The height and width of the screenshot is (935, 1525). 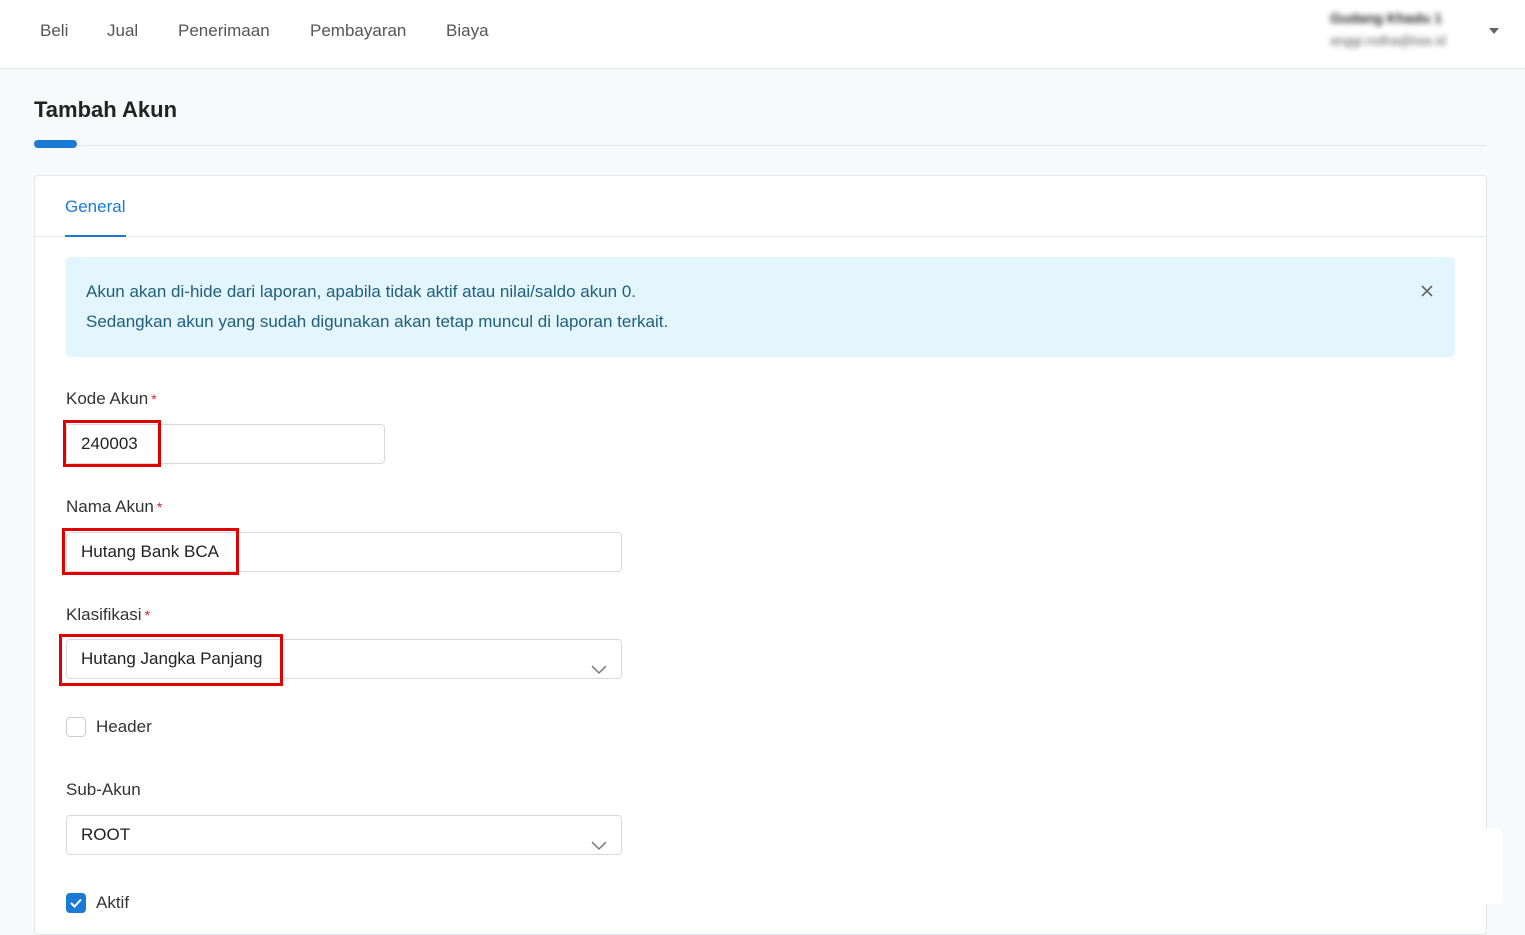 What do you see at coordinates (1427, 291) in the screenshot?
I see `close-icon` at bounding box center [1427, 291].